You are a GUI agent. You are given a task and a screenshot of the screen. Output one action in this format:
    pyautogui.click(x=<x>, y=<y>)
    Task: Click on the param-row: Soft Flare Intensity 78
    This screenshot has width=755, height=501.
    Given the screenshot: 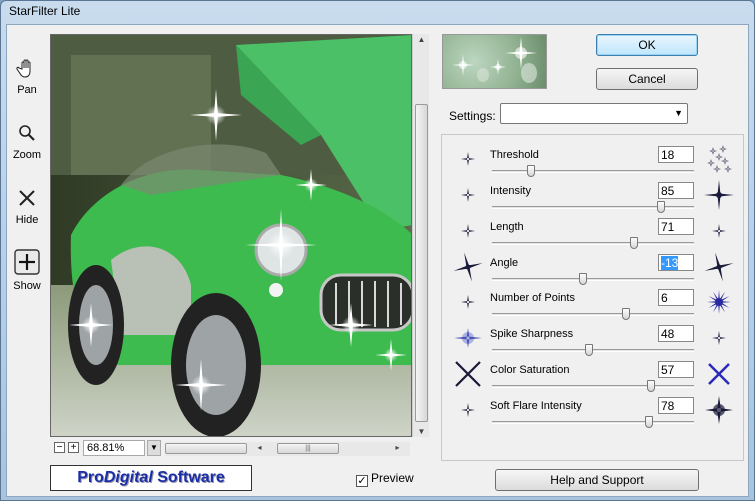 What is the action you would take?
    pyautogui.click(x=593, y=412)
    